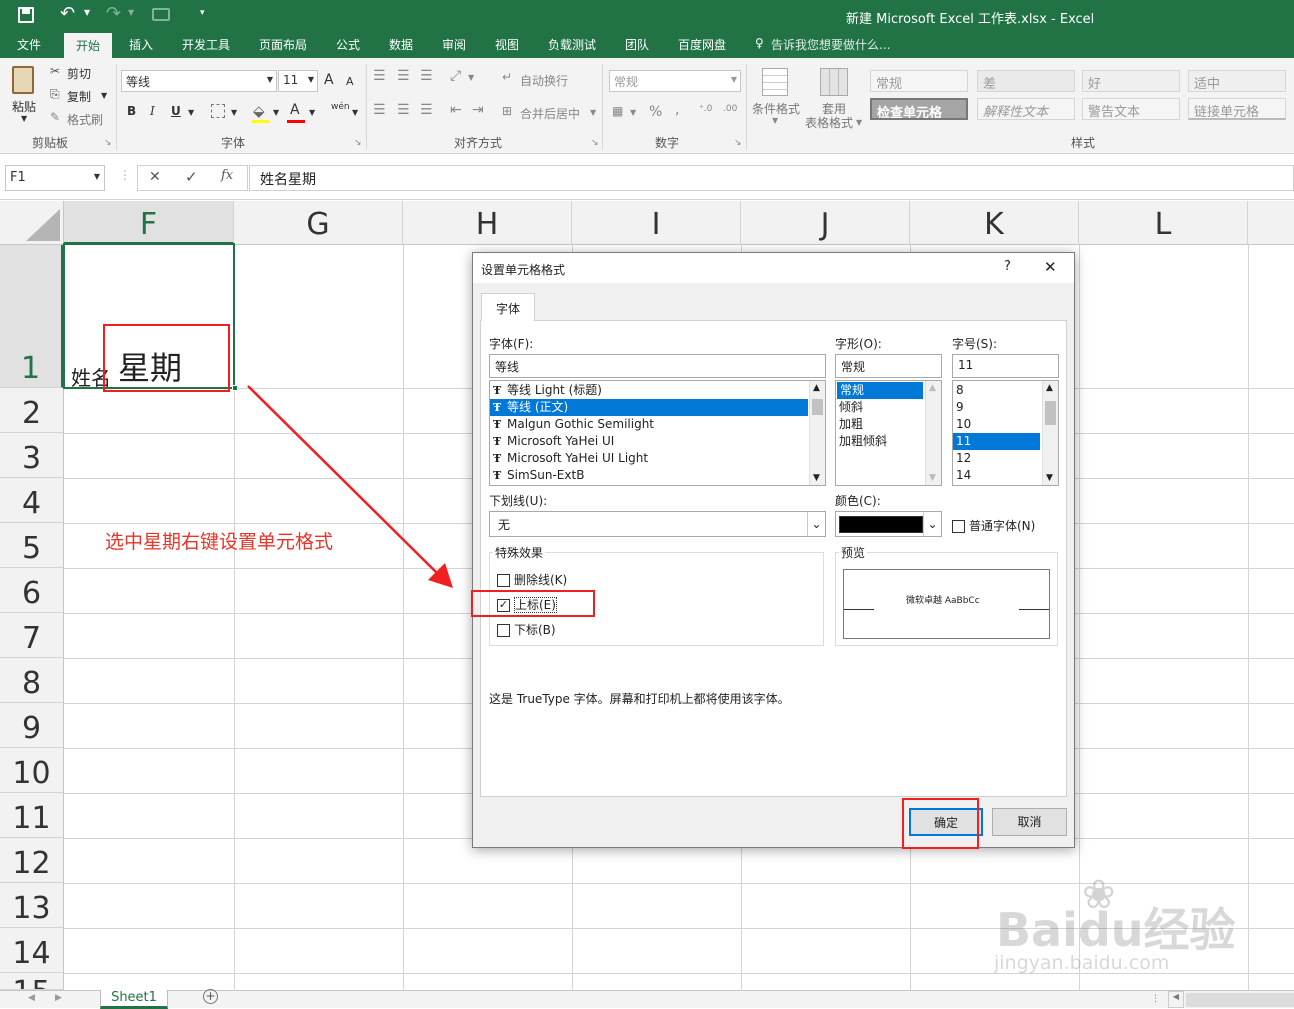 The image size is (1294, 1009). What do you see at coordinates (1026, 109) in the screenshot?
I see `style-explanatory: 解释性文本` at bounding box center [1026, 109].